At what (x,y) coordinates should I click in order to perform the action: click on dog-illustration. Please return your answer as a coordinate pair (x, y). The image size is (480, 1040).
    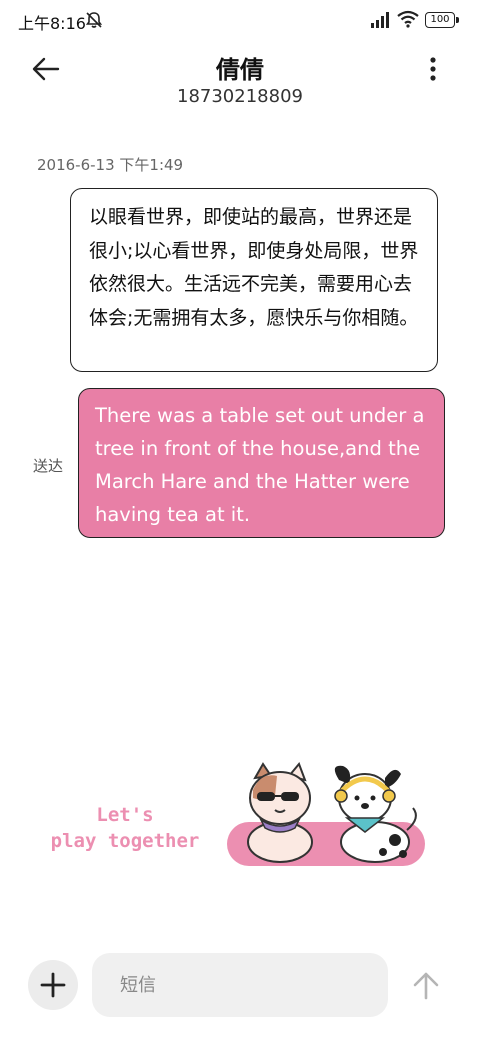
    Looking at the image, I should click on (375, 814).